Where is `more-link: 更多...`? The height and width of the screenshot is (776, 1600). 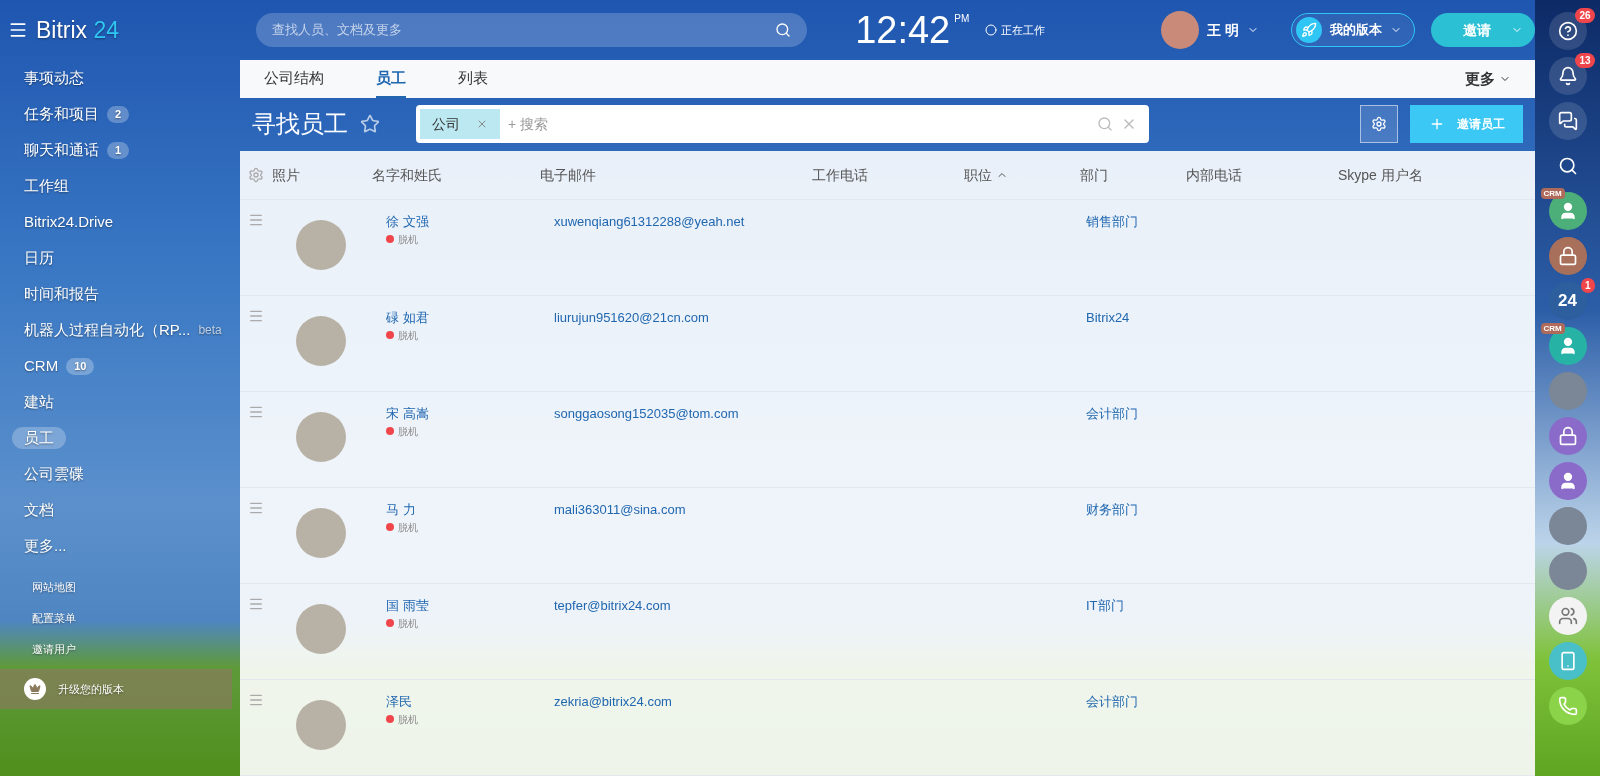
more-link: 更多... is located at coordinates (45, 546).